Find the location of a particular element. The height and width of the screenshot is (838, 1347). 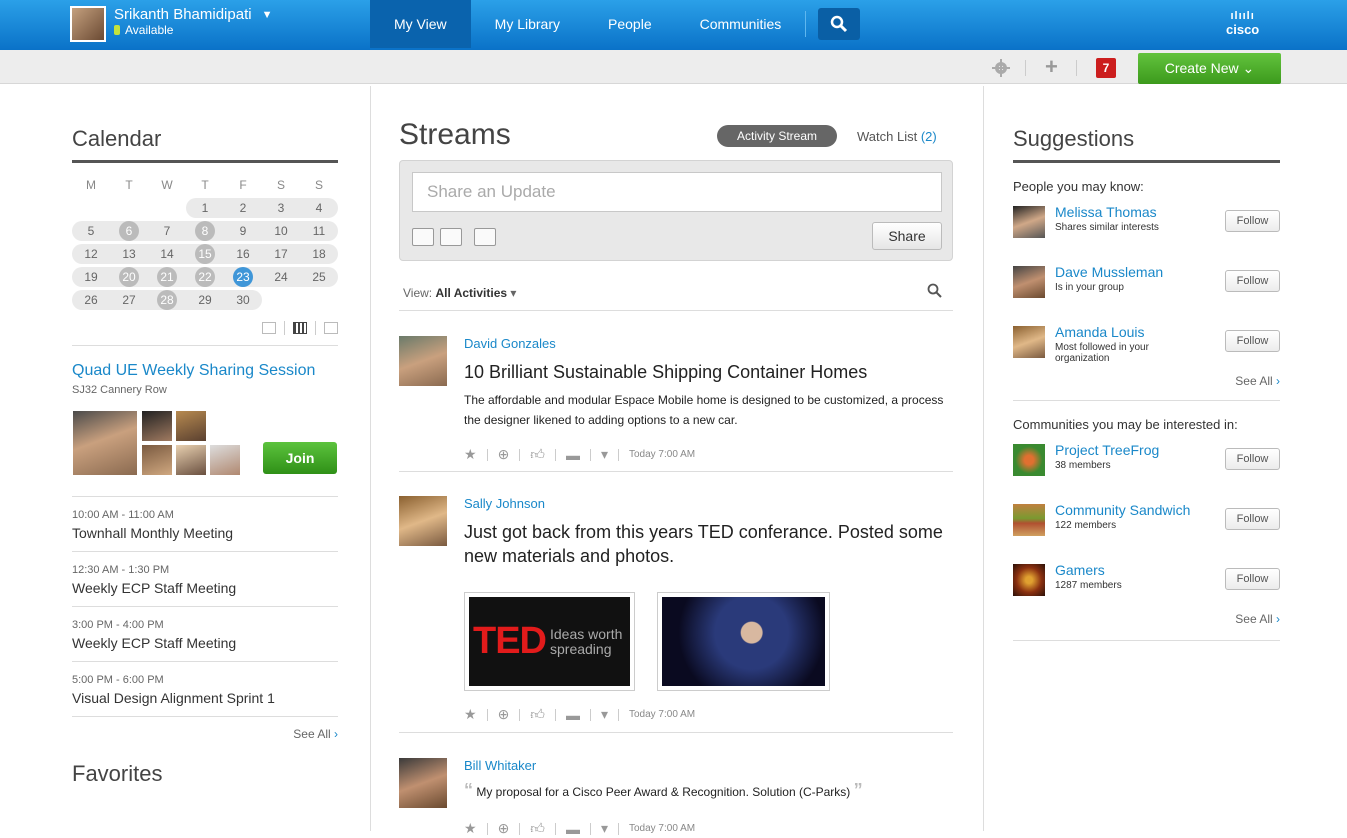

join-button: Join is located at coordinates (300, 458).